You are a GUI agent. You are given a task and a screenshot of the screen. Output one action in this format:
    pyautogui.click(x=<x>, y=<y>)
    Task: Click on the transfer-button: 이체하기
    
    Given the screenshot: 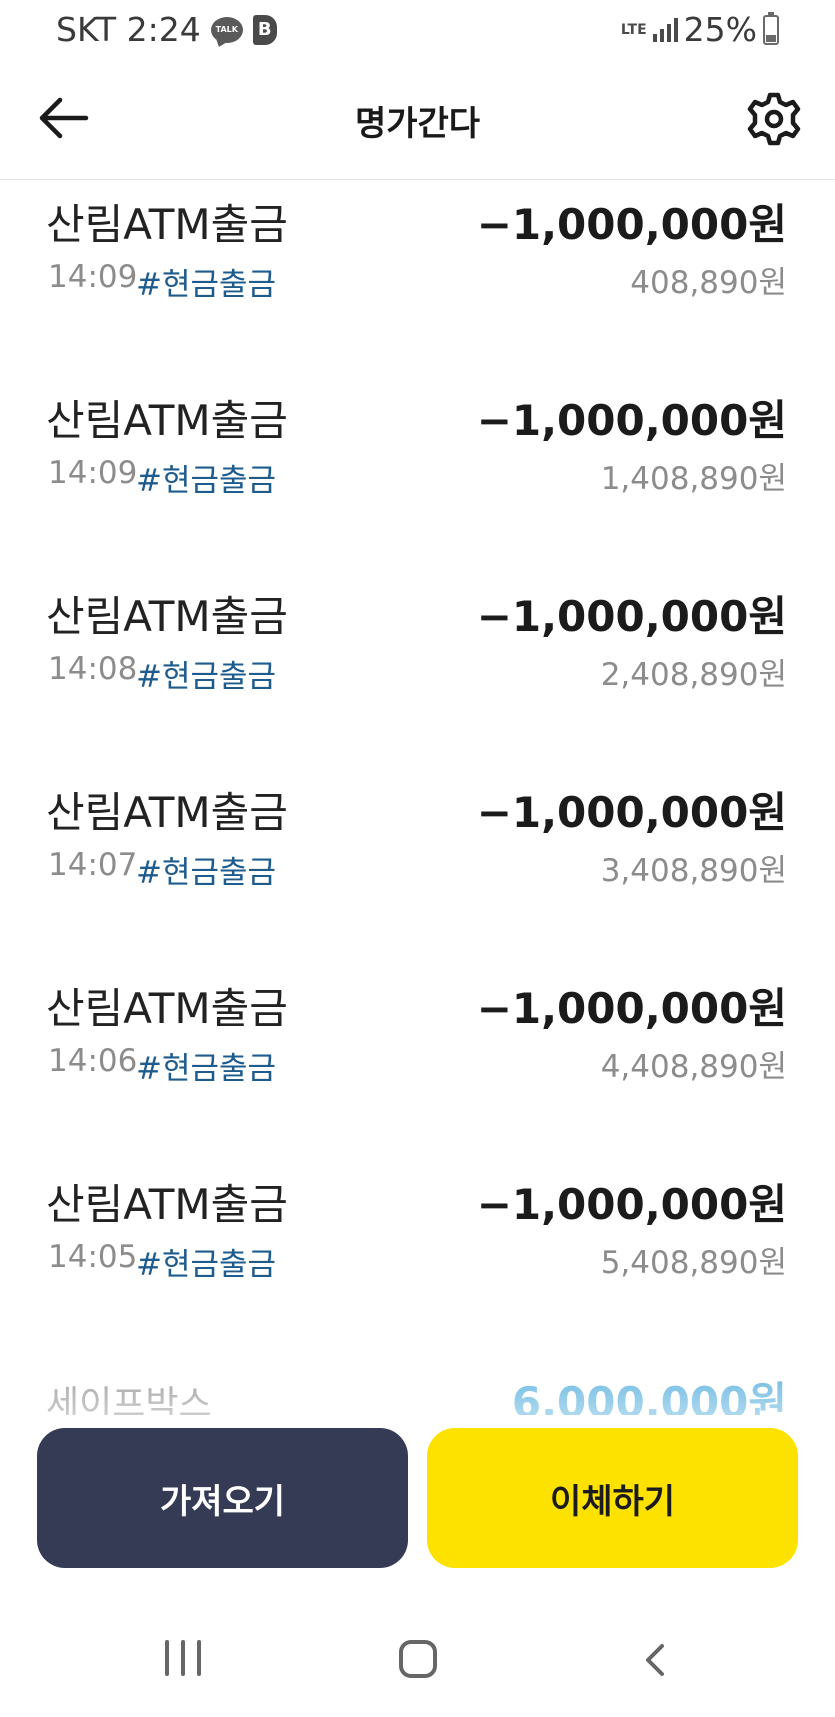 What is the action you would take?
    pyautogui.click(x=612, y=1498)
    